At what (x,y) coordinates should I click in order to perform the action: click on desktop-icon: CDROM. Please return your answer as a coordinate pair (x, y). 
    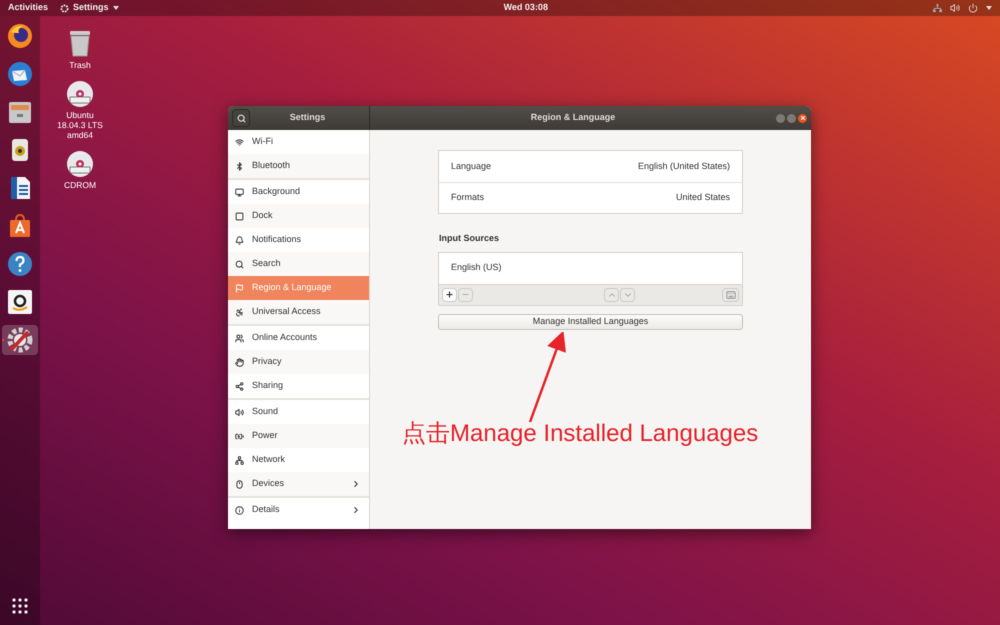
    Looking at the image, I should click on (80, 170).